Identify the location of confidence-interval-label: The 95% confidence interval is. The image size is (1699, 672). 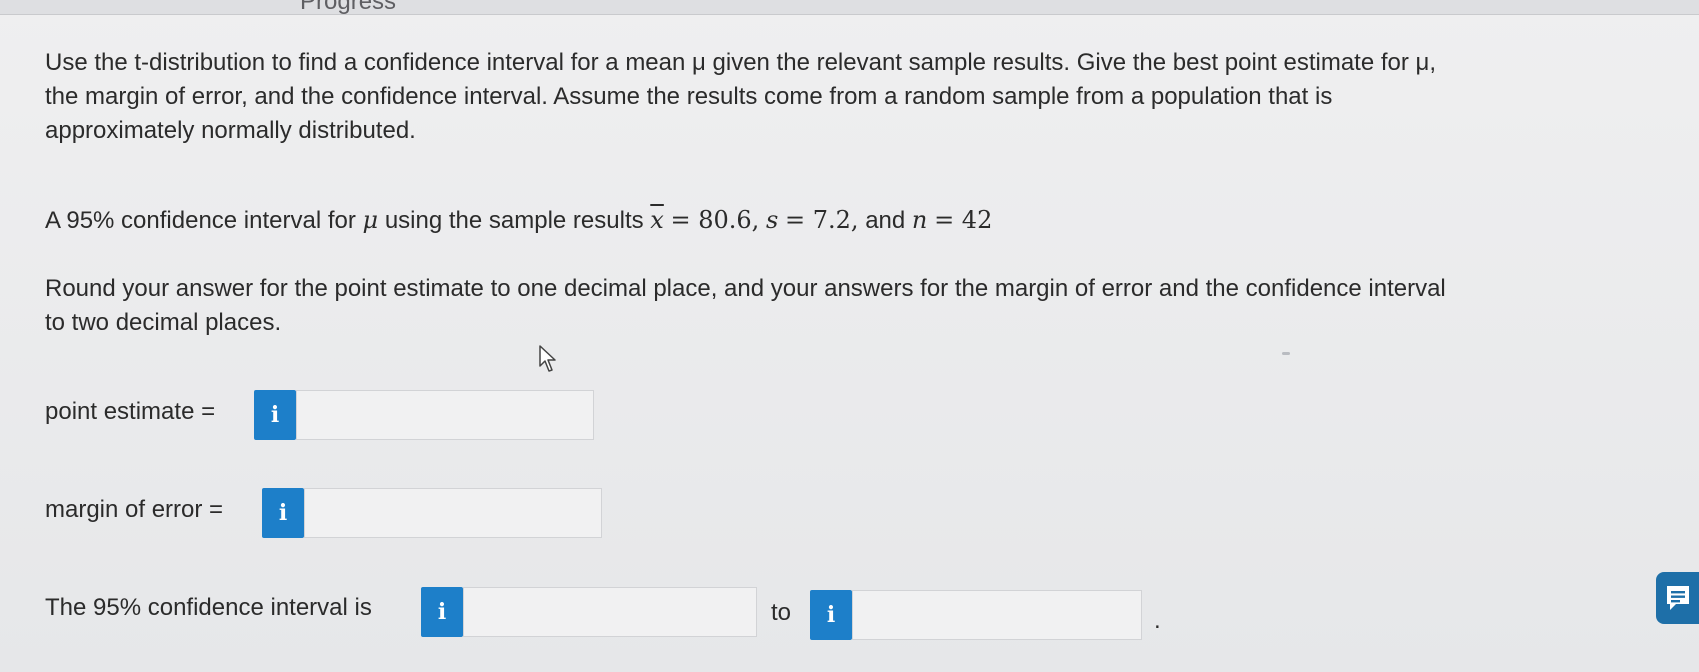
(208, 607).